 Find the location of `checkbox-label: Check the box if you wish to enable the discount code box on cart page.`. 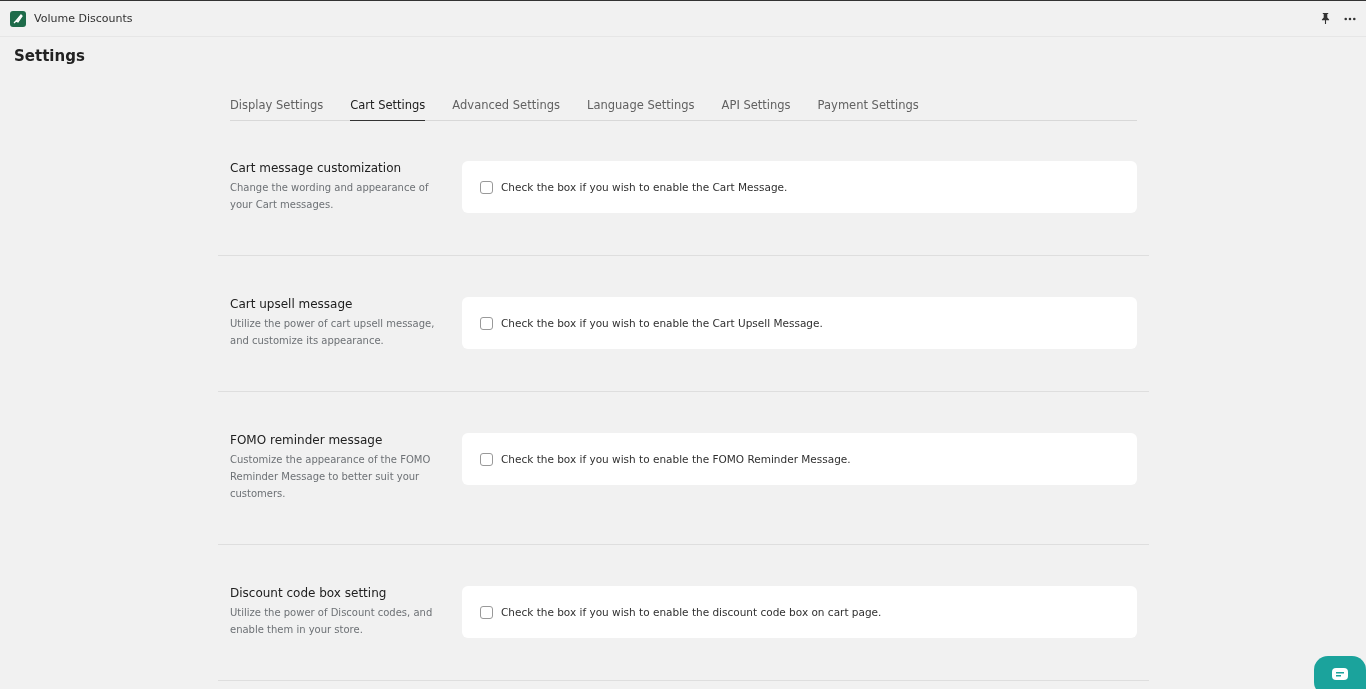

checkbox-label: Check the box if you wish to enable the discount code box on cart page. is located at coordinates (691, 612).